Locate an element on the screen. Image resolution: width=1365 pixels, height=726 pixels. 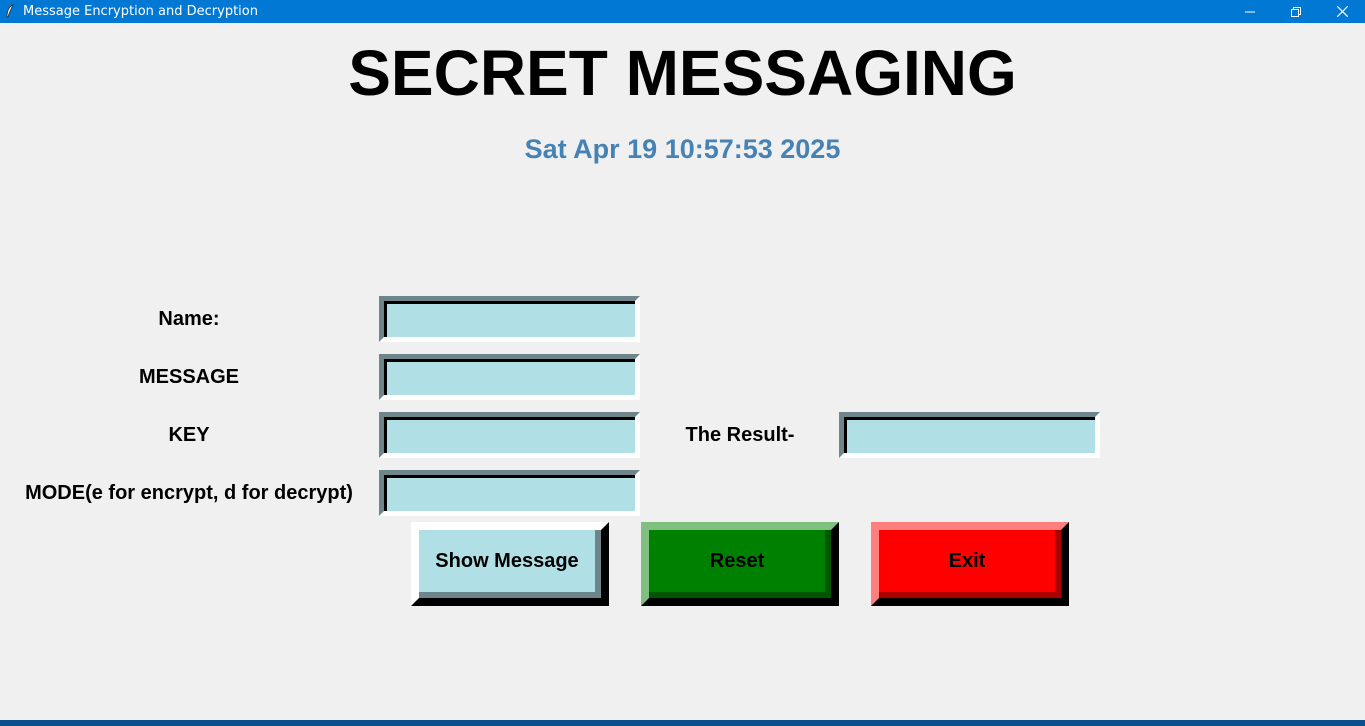
close-button is located at coordinates (1342, 11).